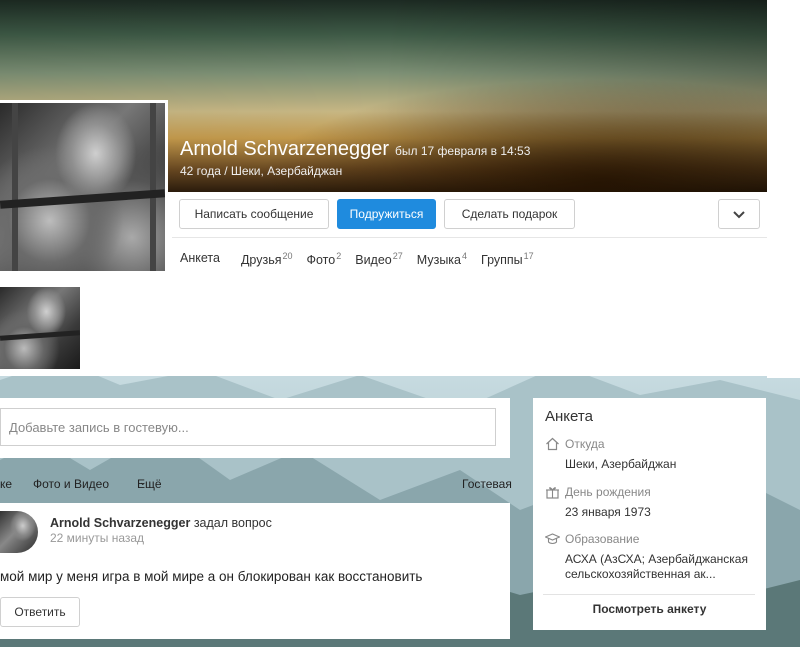 This screenshot has height=647, width=800. What do you see at coordinates (321, 260) in the screenshot?
I see `tab-label: Фото` at bounding box center [321, 260].